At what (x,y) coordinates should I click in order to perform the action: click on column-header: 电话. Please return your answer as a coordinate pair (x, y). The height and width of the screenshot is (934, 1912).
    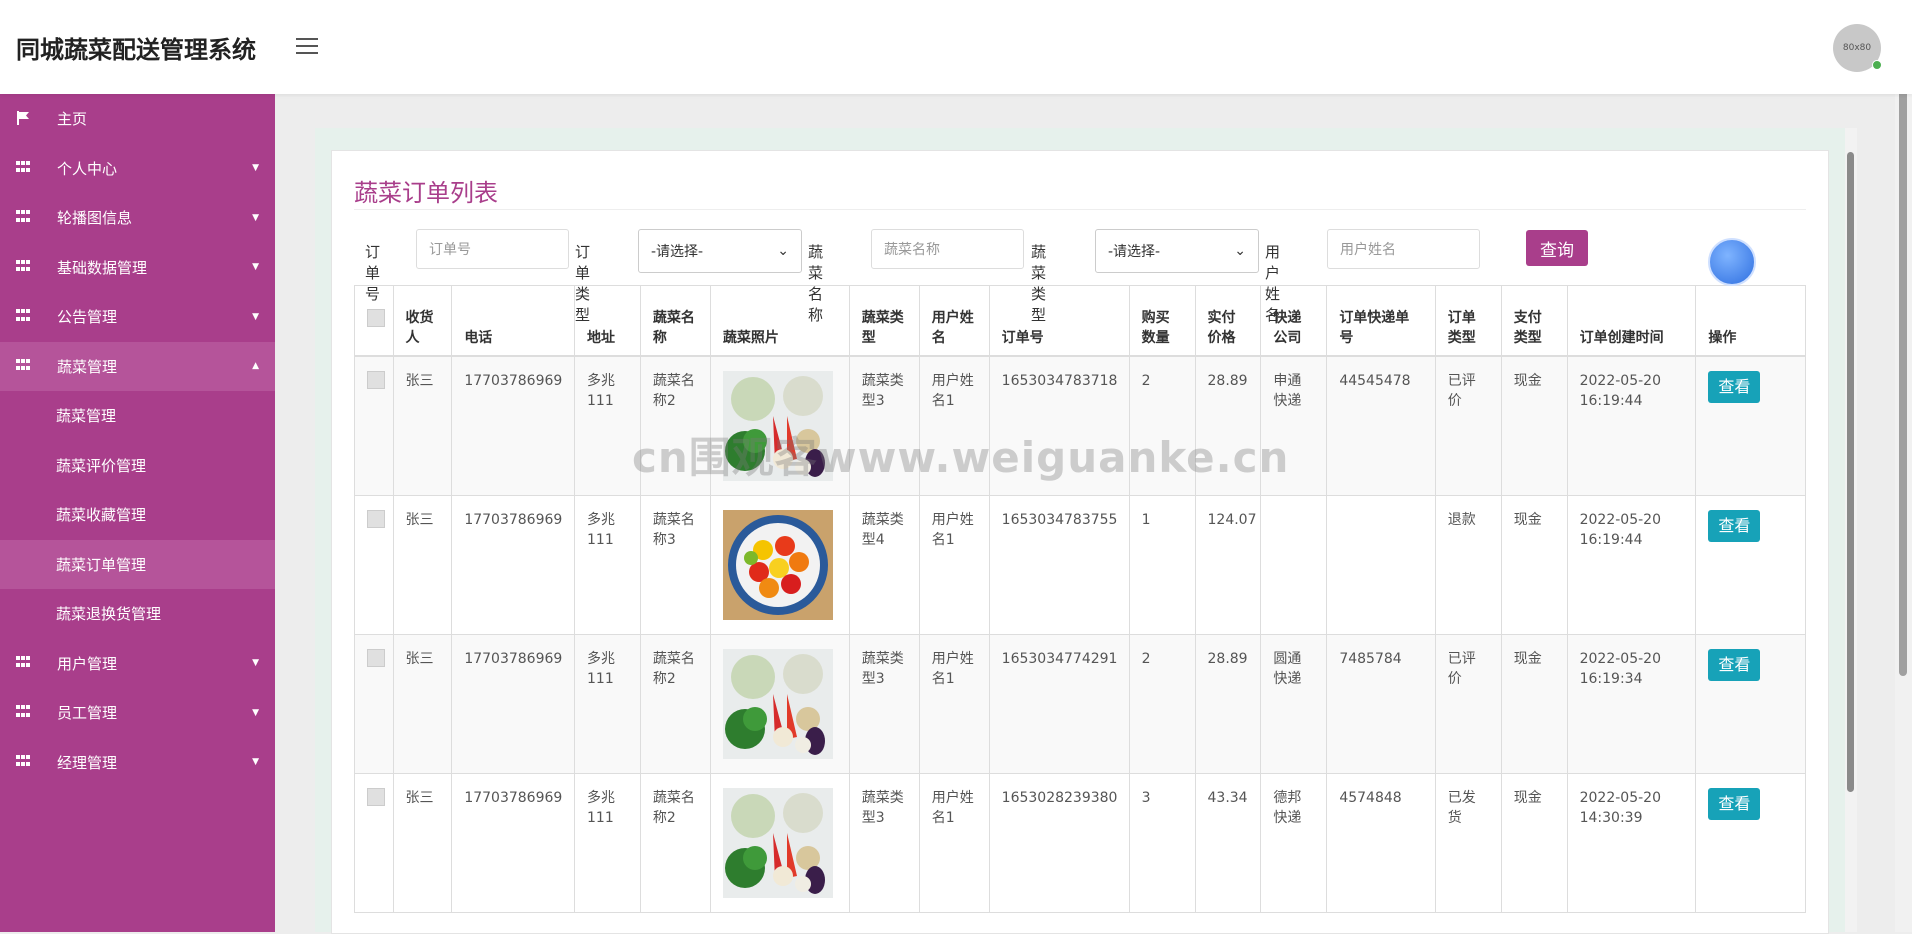
    Looking at the image, I should click on (513, 321).